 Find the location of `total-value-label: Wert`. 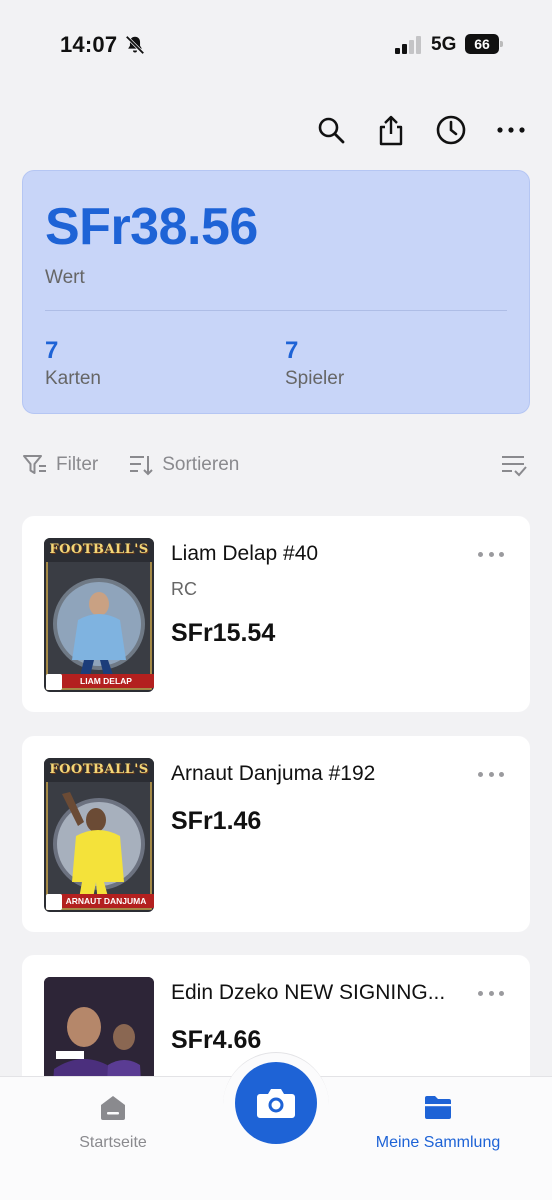

total-value-label: Wert is located at coordinates (65, 277).